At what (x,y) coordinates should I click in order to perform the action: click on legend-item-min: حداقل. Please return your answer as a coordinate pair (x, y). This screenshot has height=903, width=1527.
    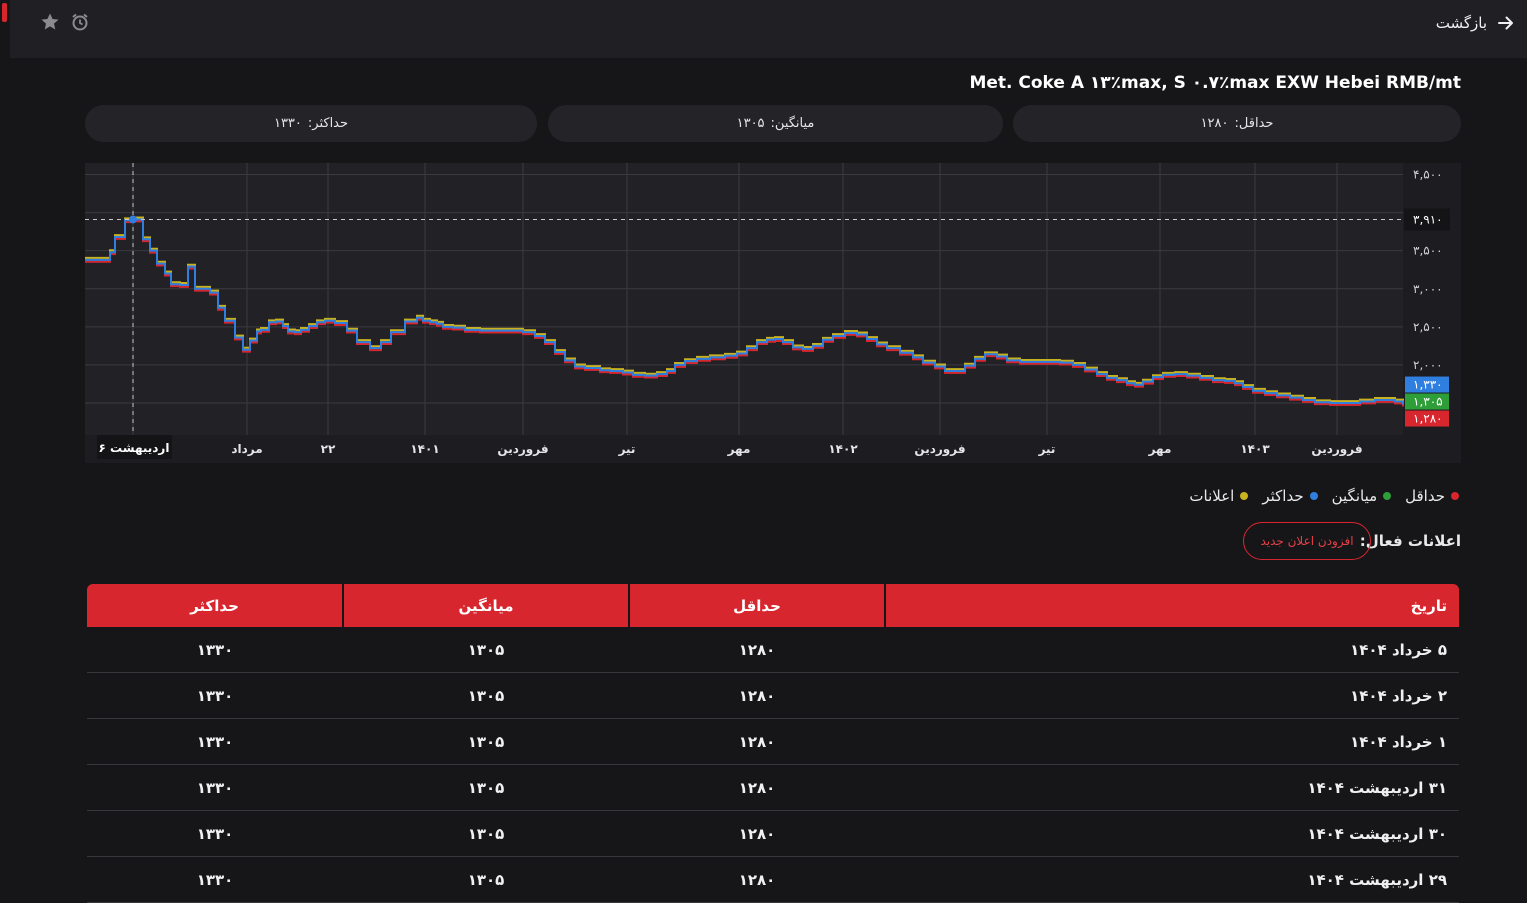
    Looking at the image, I should click on (1432, 496).